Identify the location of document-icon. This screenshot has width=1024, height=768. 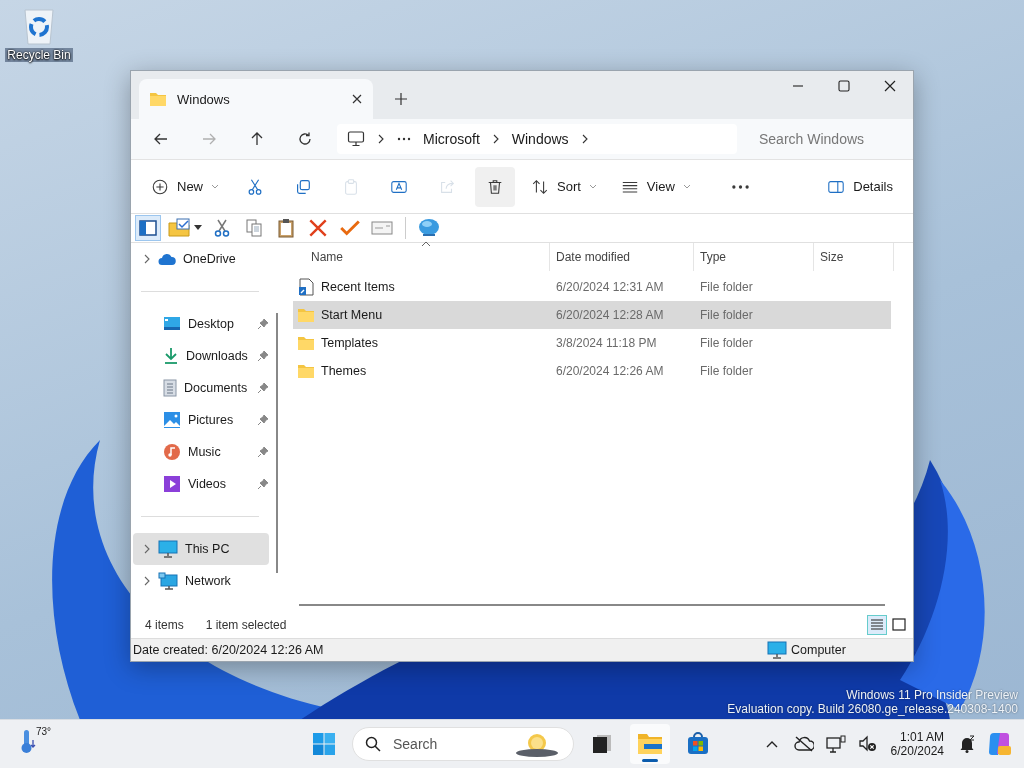
(170, 388).